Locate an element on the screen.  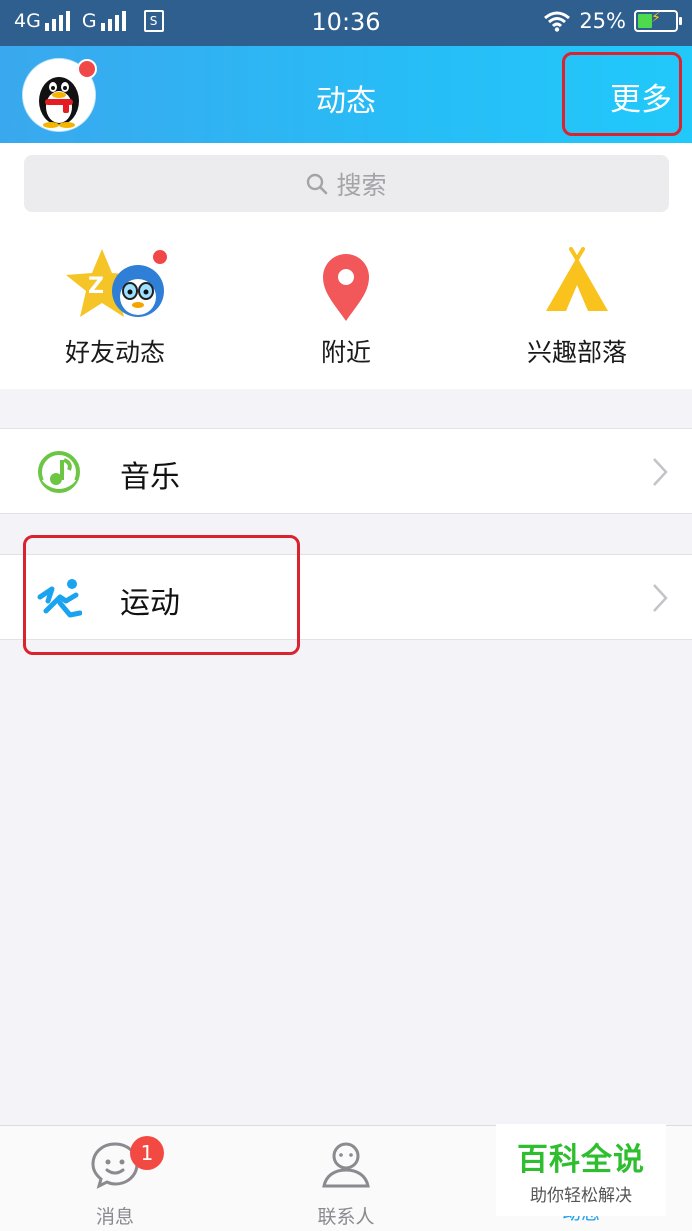
wifi-icon is located at coordinates (557, 21).